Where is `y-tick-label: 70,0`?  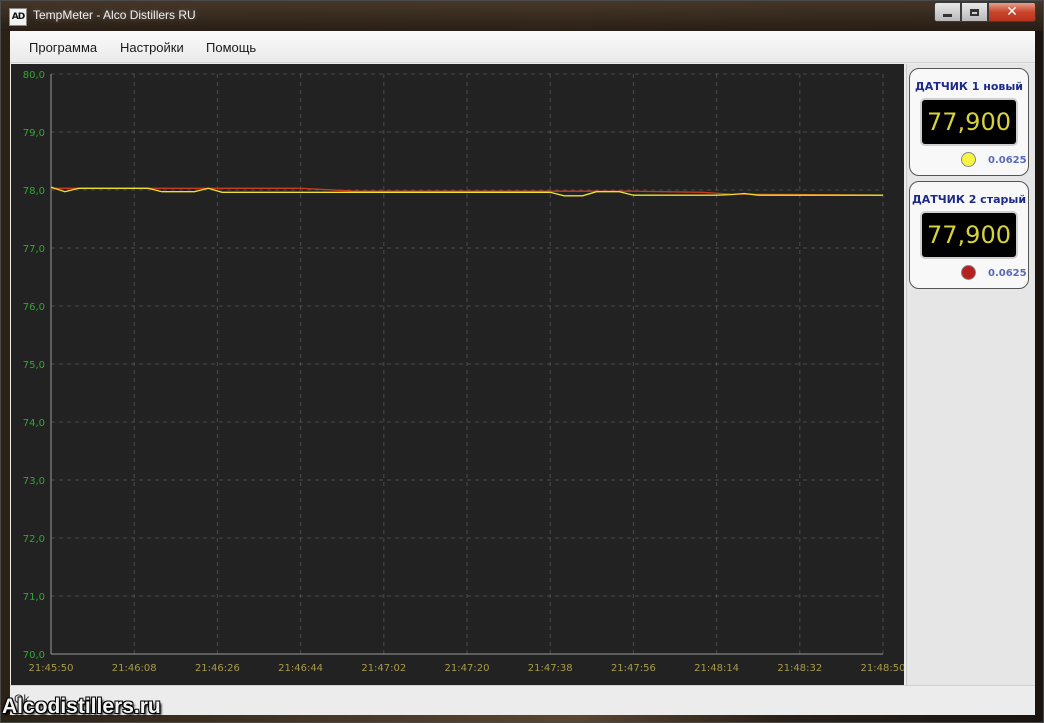 y-tick-label: 70,0 is located at coordinates (34, 655).